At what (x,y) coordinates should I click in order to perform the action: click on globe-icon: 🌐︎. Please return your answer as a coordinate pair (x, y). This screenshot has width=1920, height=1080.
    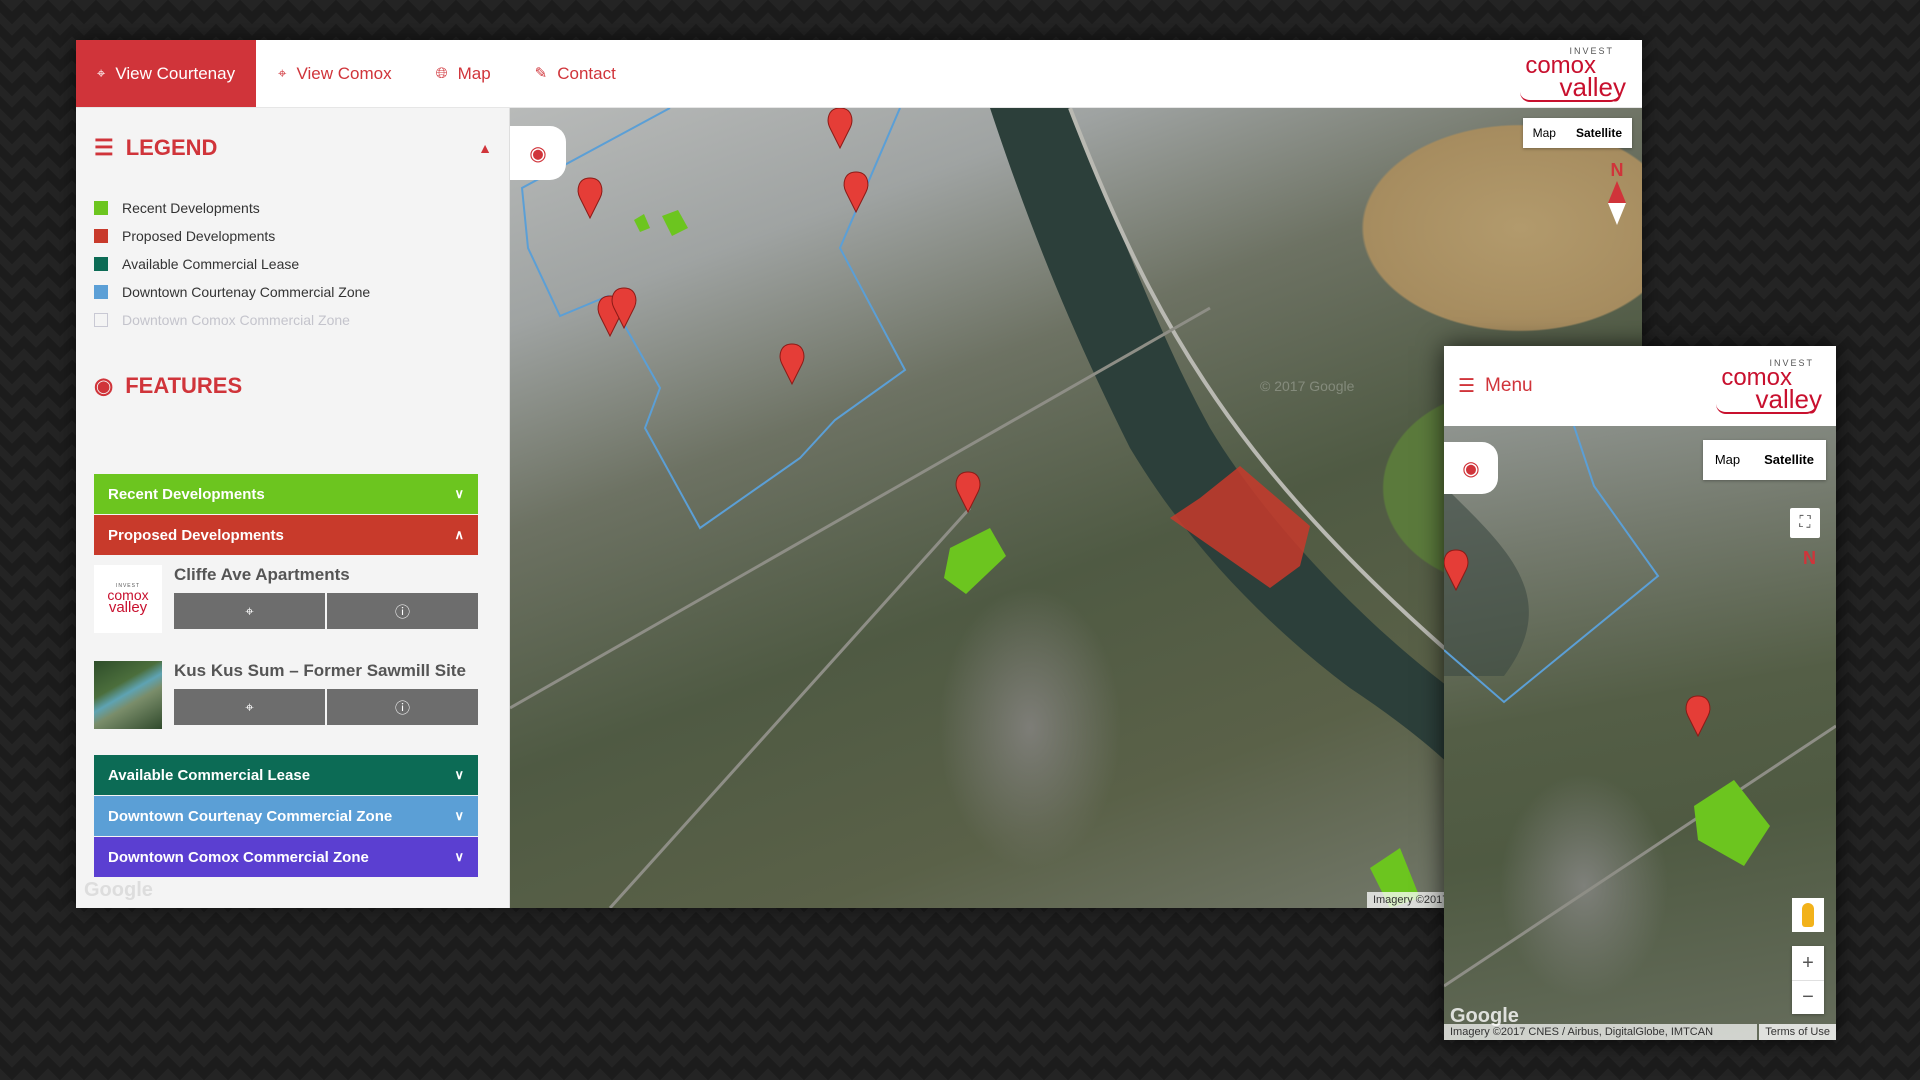
    Looking at the image, I should click on (441, 73).